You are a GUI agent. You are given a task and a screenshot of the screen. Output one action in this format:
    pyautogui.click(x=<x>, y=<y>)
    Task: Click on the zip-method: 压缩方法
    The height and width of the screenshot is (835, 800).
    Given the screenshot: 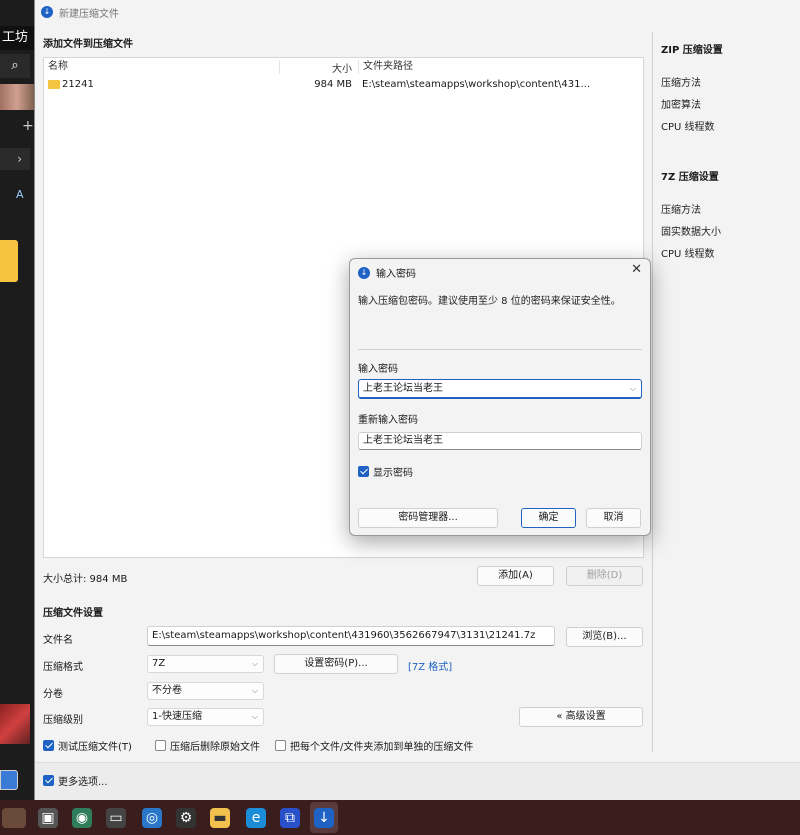 What is the action you would take?
    pyautogui.click(x=681, y=81)
    